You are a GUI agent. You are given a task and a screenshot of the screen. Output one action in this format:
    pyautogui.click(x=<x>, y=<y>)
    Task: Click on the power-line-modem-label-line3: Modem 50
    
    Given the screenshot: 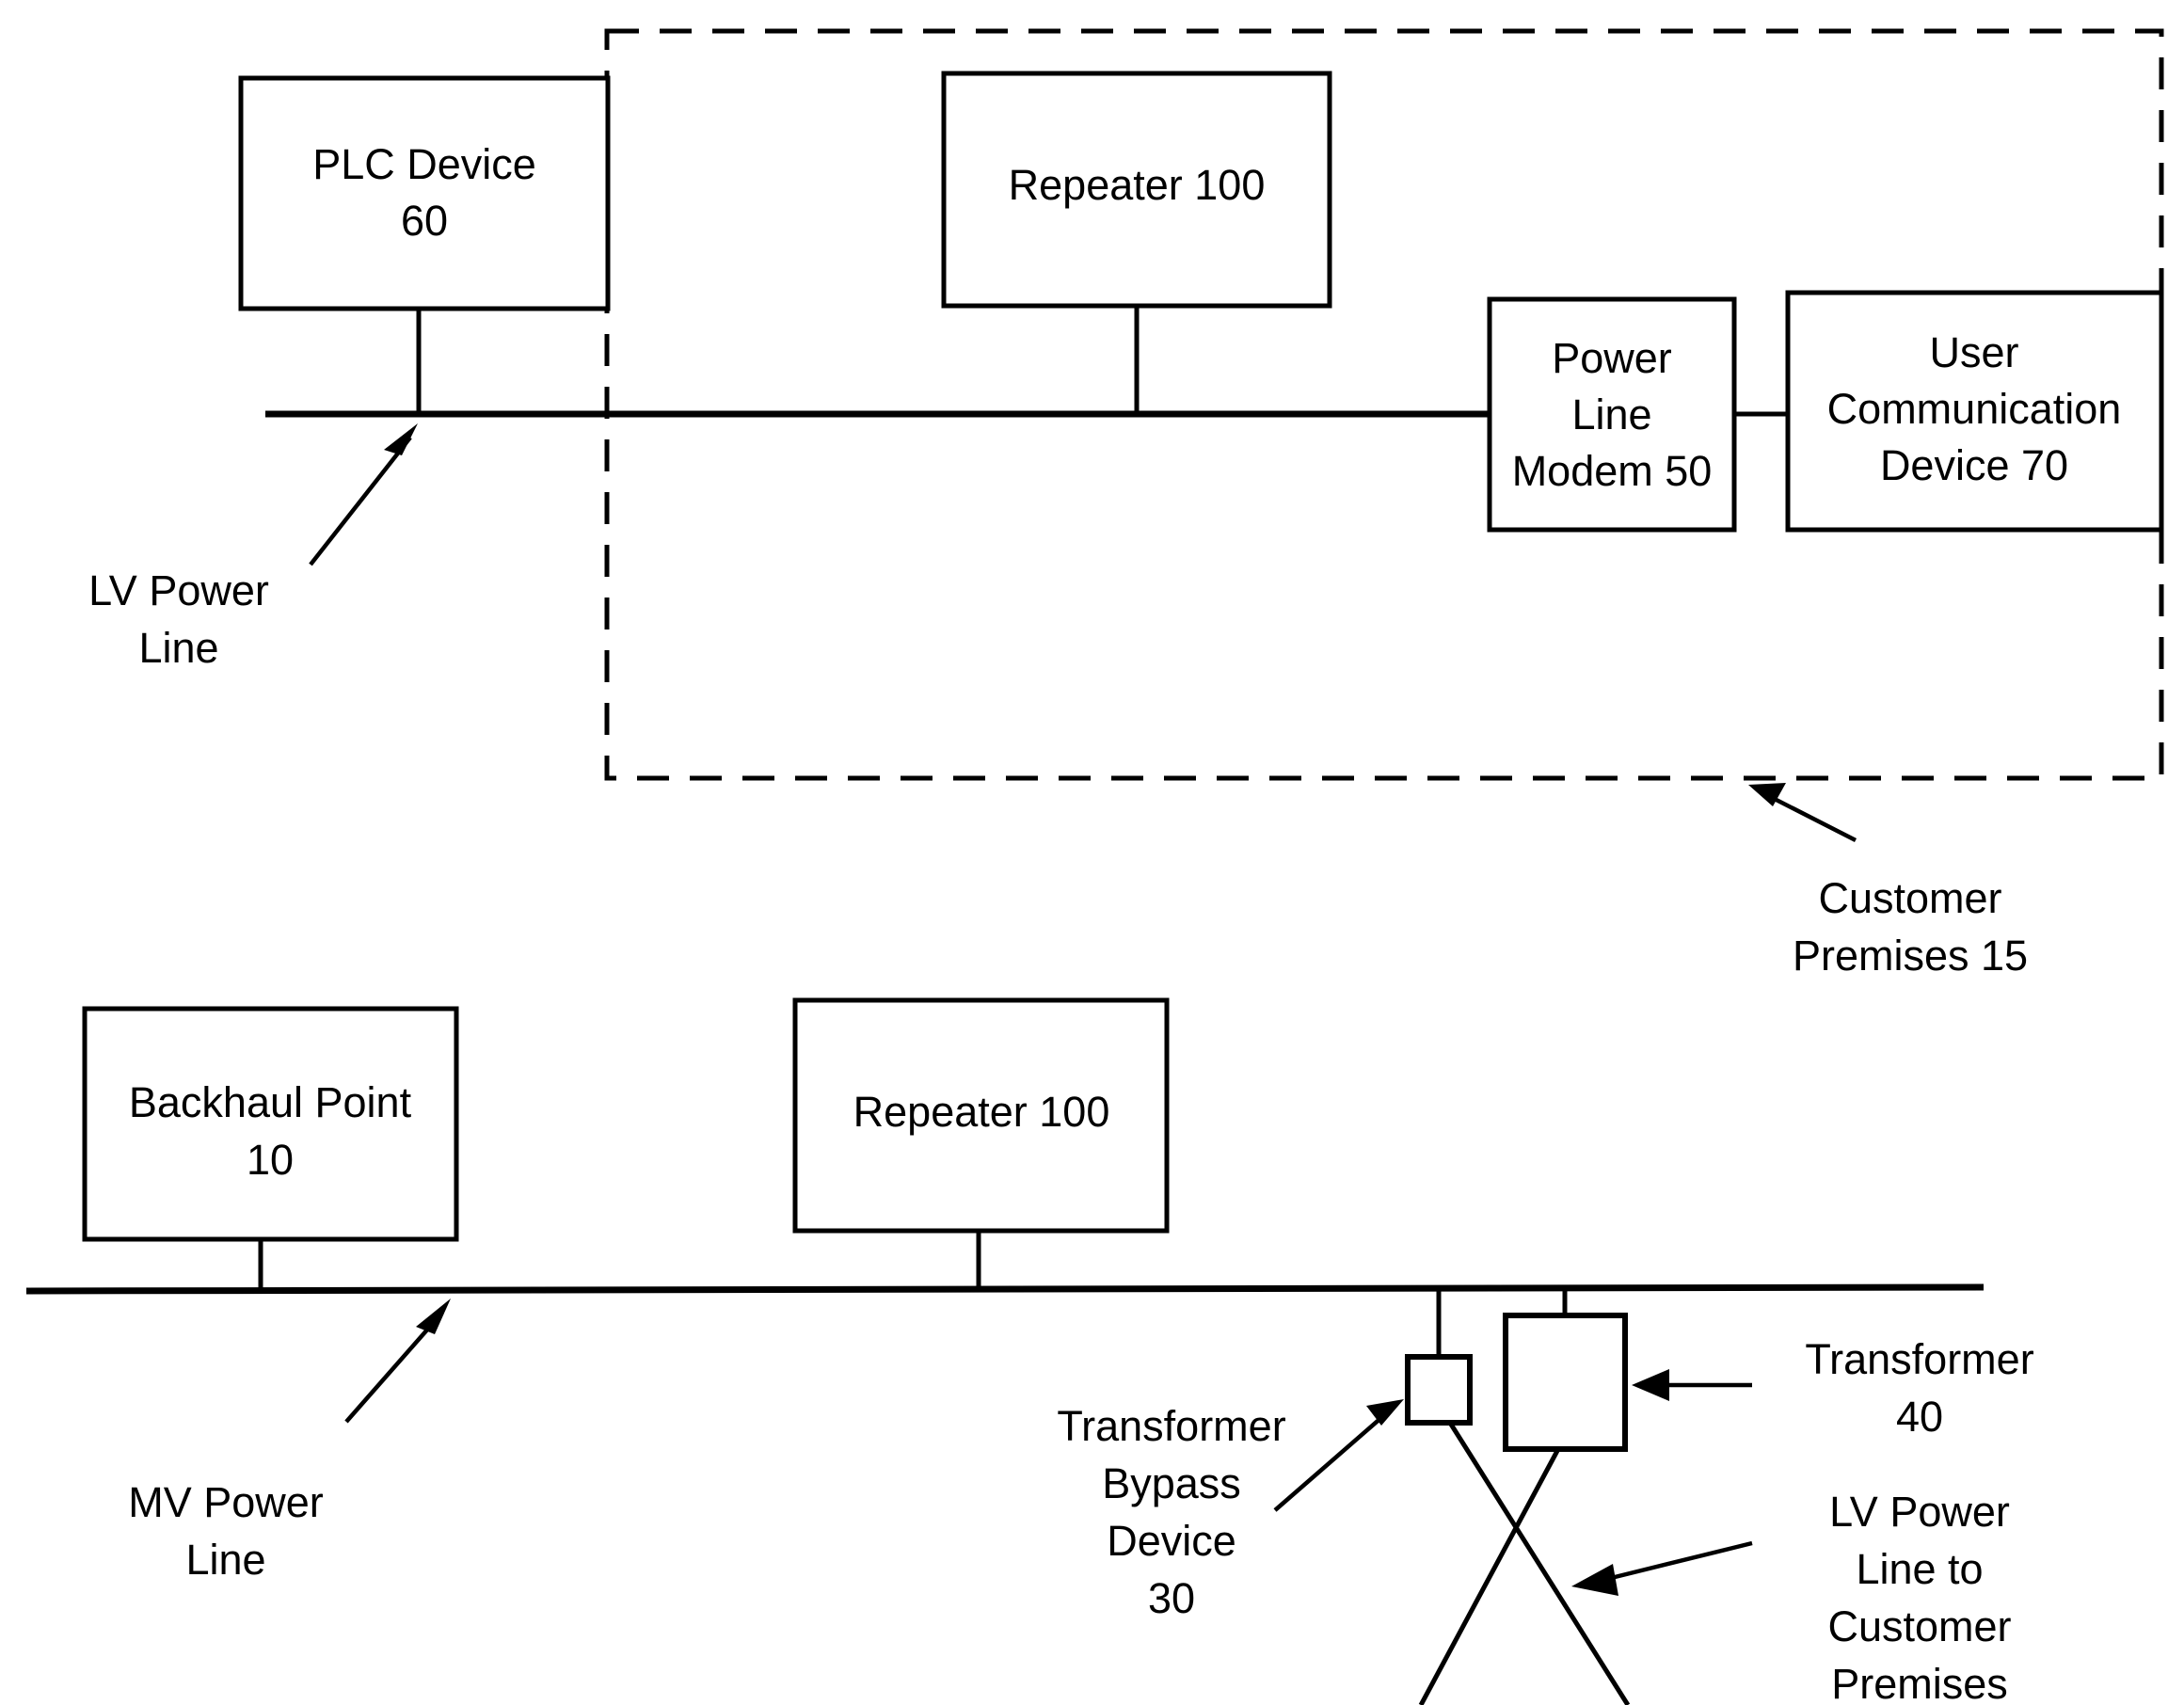 What is the action you would take?
    pyautogui.click(x=1612, y=471)
    